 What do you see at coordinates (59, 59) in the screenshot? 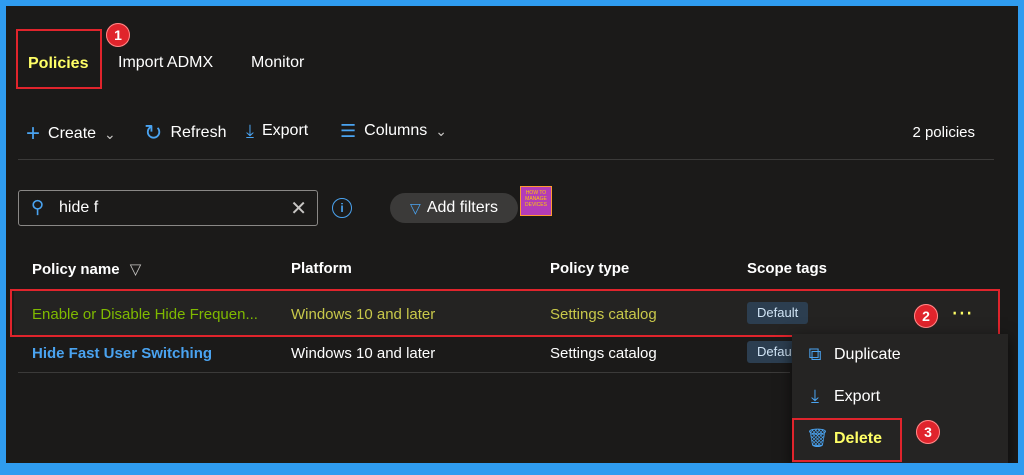
I see `highlight-box-policies-tab` at bounding box center [59, 59].